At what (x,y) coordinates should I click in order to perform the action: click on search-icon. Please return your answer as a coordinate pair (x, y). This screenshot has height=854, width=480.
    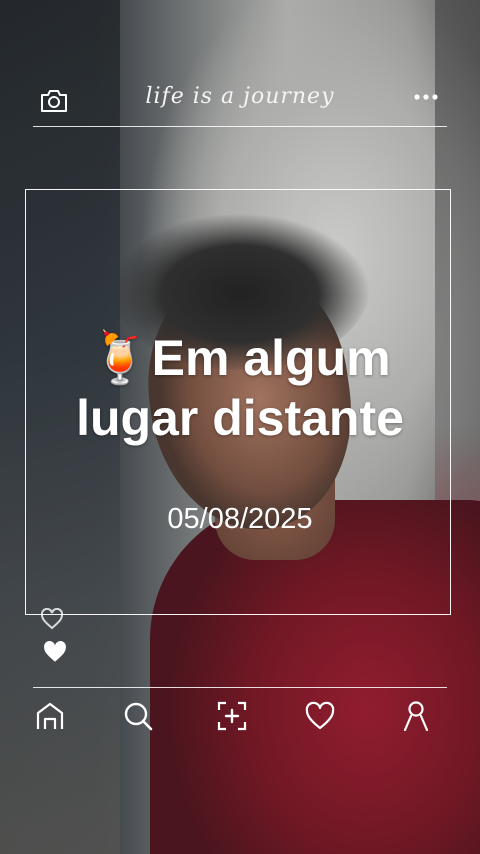
    Looking at the image, I should click on (138, 716).